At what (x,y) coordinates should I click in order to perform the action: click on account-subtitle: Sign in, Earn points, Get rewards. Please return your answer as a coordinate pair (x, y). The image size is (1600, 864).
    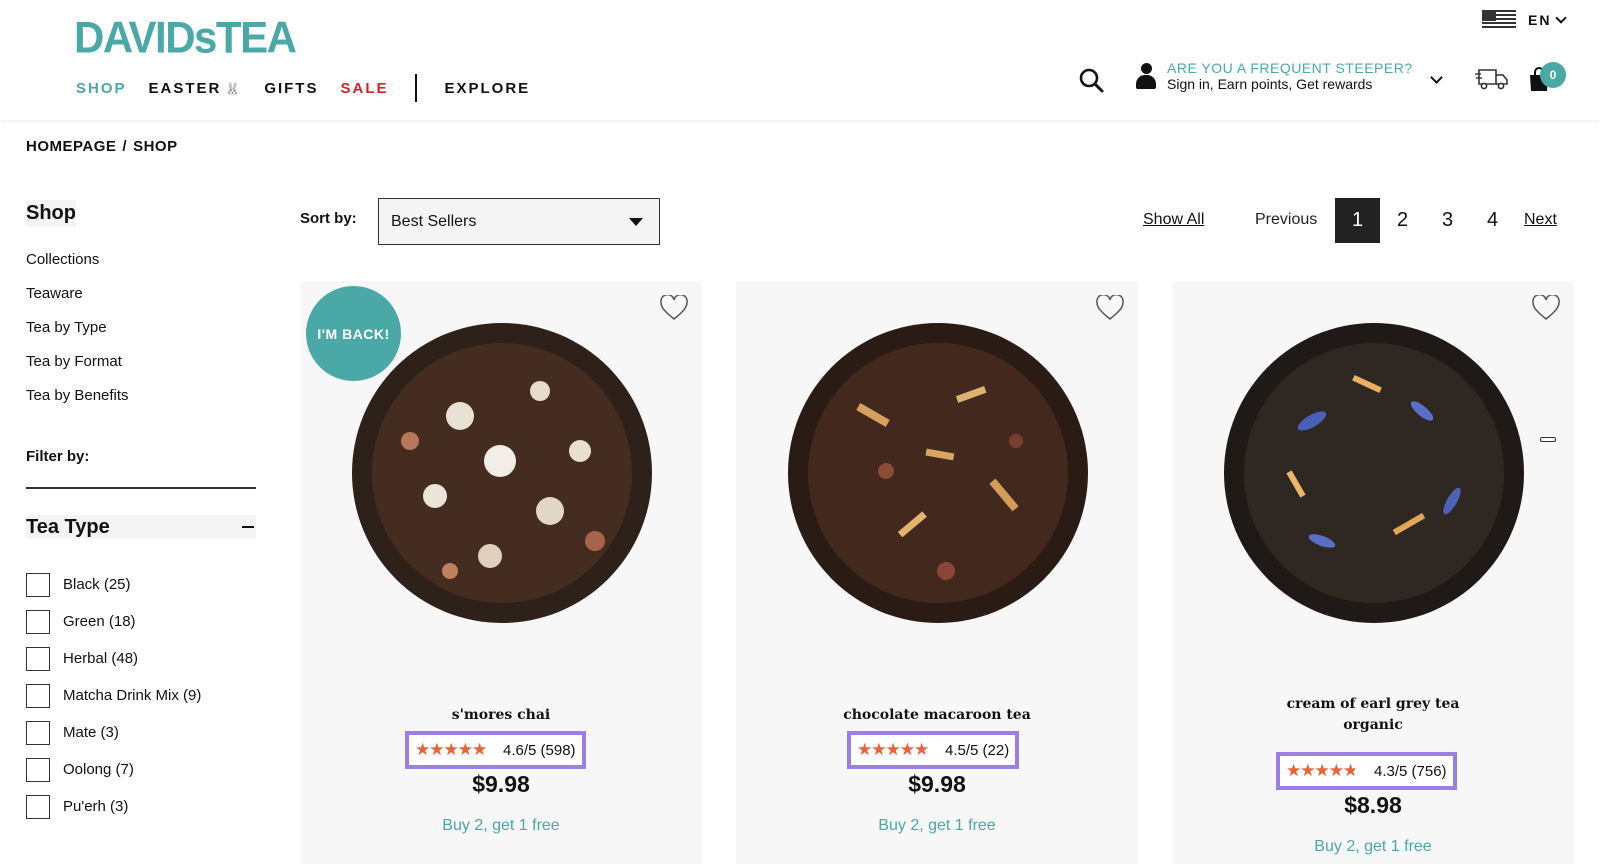
    Looking at the image, I should click on (1270, 84).